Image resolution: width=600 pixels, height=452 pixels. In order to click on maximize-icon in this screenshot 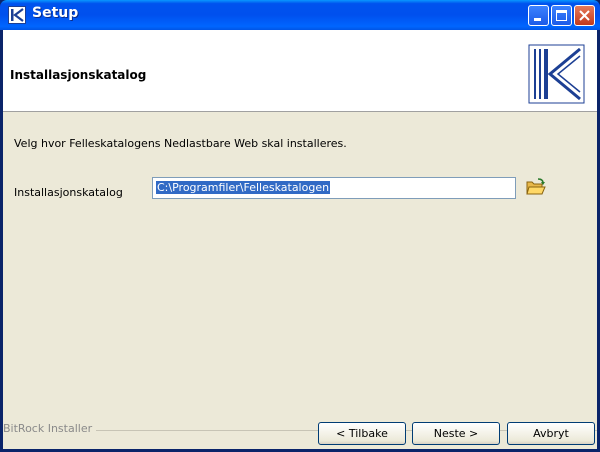, I will do `click(561, 15)`.